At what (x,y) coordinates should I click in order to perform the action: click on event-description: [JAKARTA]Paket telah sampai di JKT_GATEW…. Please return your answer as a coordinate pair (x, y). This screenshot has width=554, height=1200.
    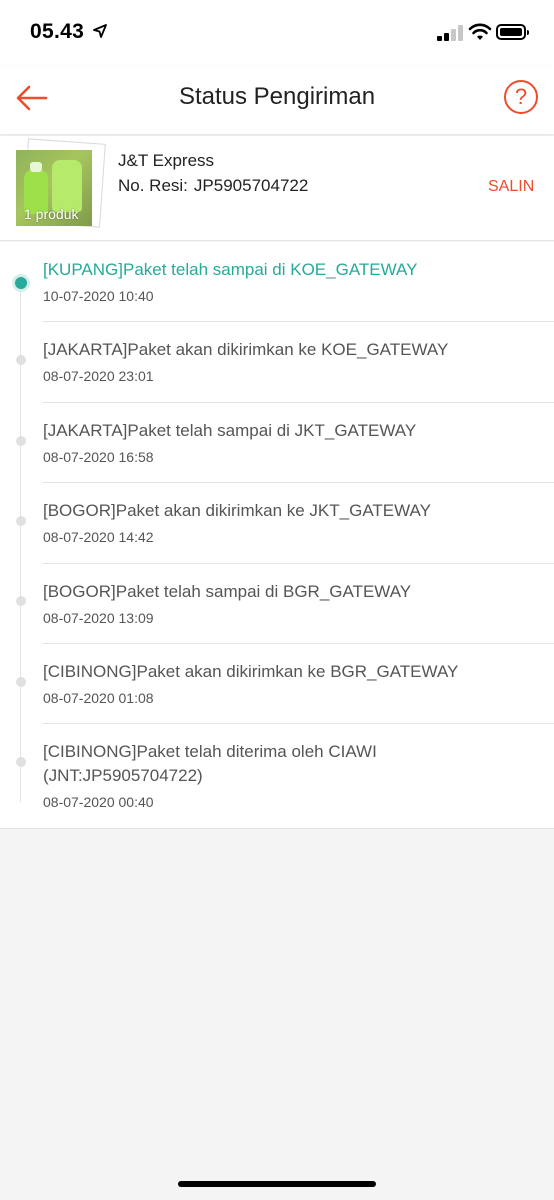
    Looking at the image, I should click on (230, 430).